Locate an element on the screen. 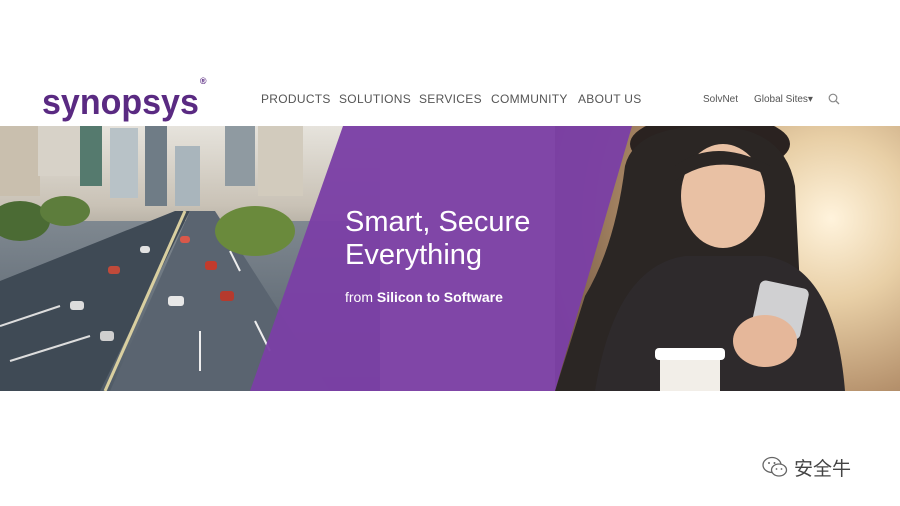 The image size is (900, 506). hero-title: Smart, Secure Everything is located at coordinates (437, 239).